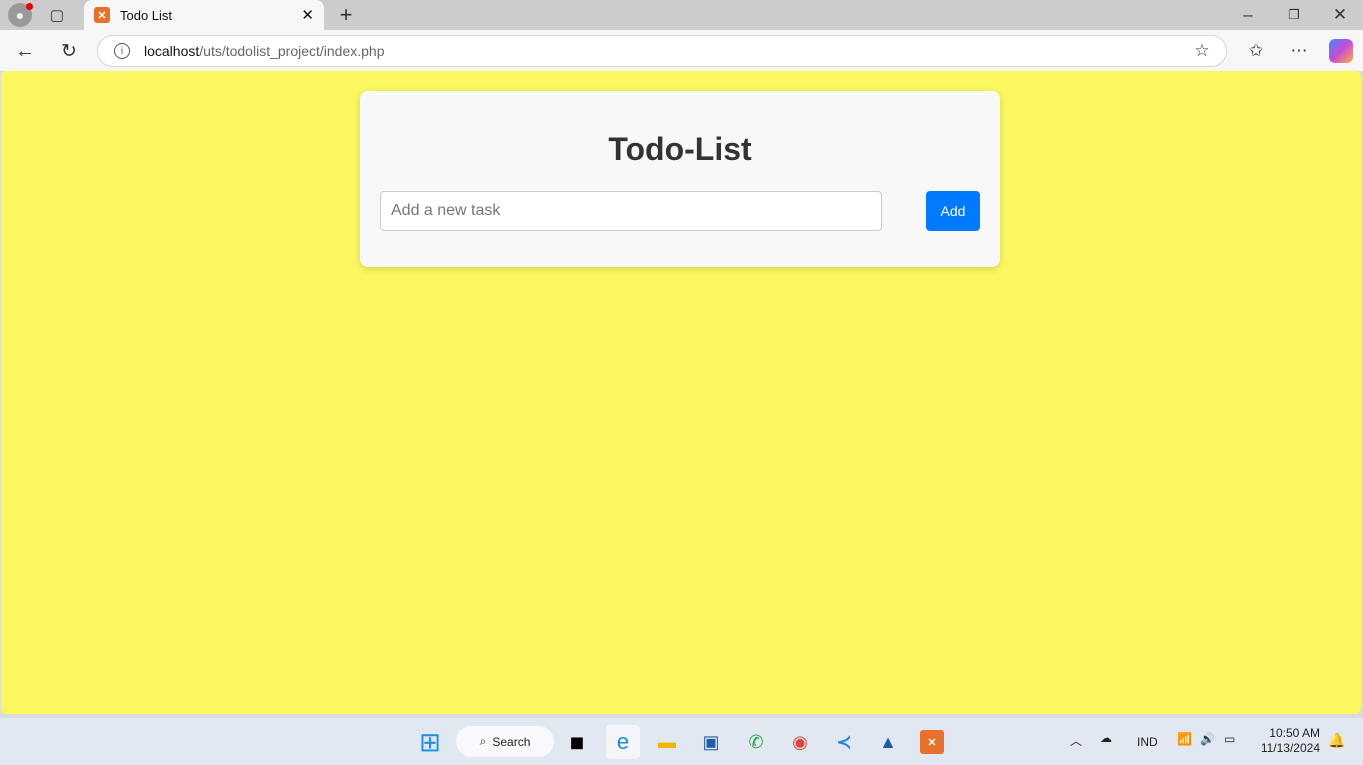 The image size is (1363, 765). I want to click on xampp-favicon-icon: ✕, so click(102, 15).